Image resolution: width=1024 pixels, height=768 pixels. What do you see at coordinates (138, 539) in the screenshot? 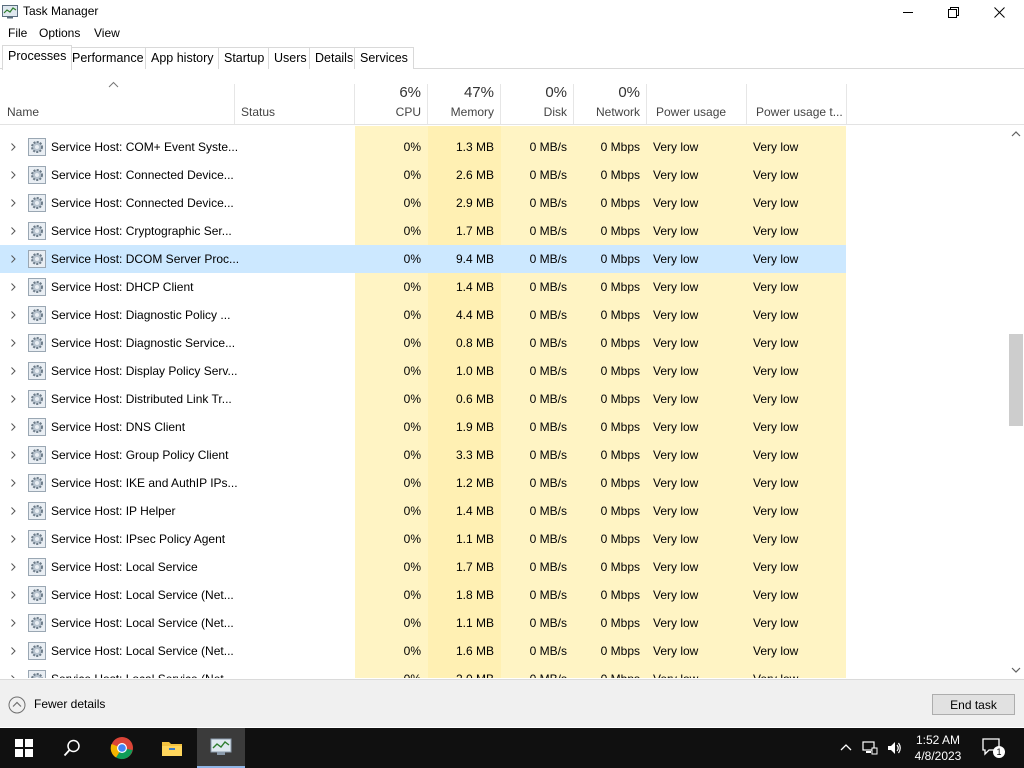
I see `process-name: Service Host: IPsec Policy Agent` at bounding box center [138, 539].